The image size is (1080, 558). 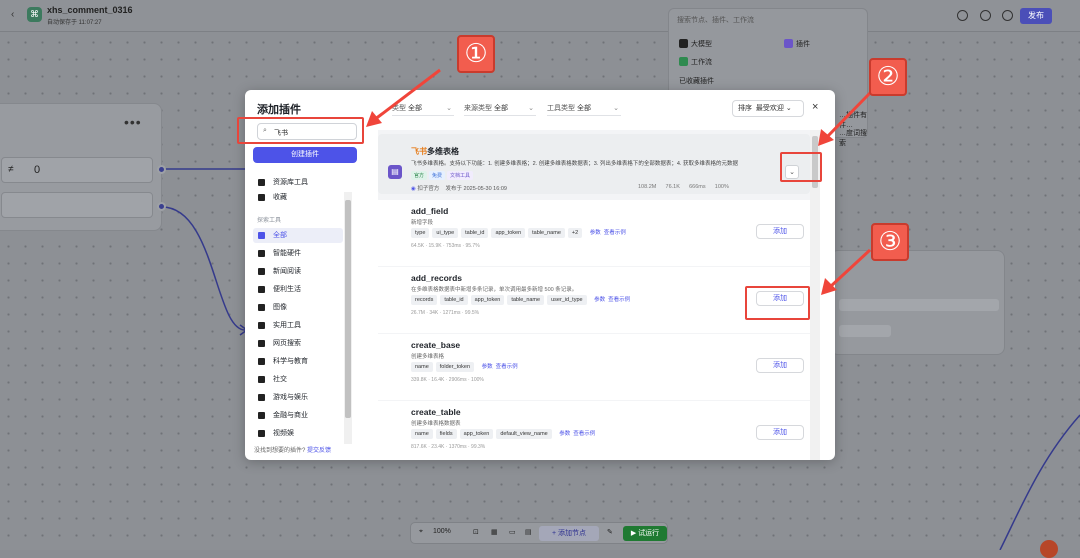 What do you see at coordinates (888, 77) in the screenshot?
I see `step-badge-2: ②` at bounding box center [888, 77].